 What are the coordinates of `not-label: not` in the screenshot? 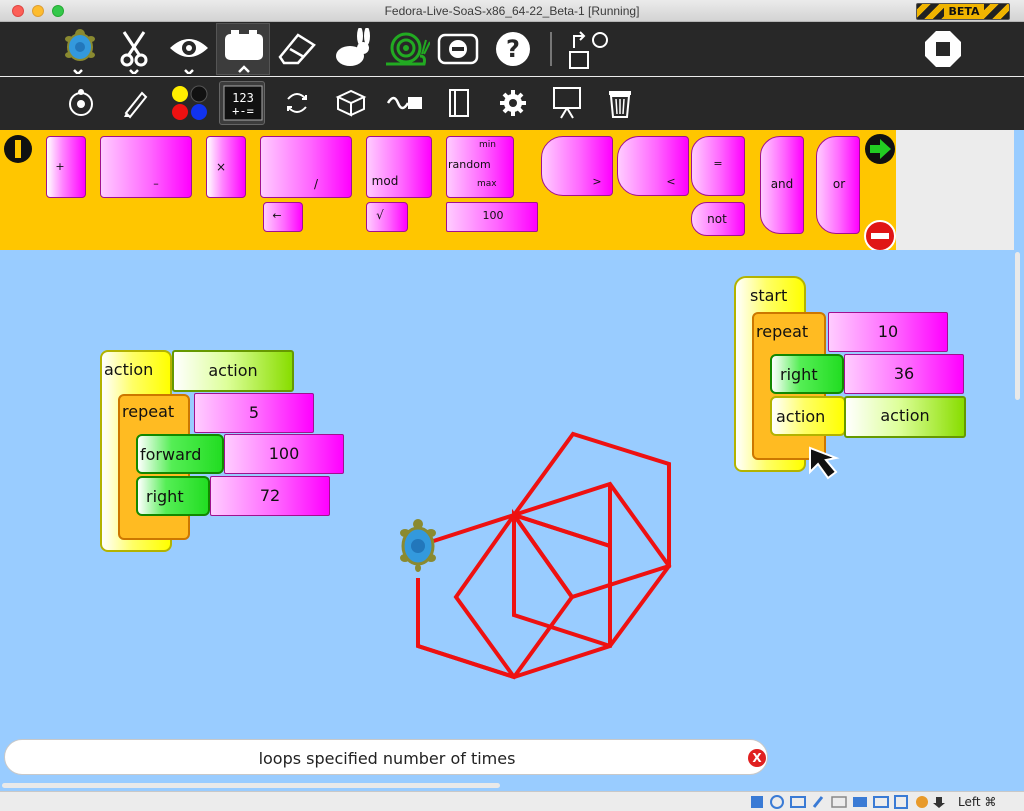 It's located at (717, 219).